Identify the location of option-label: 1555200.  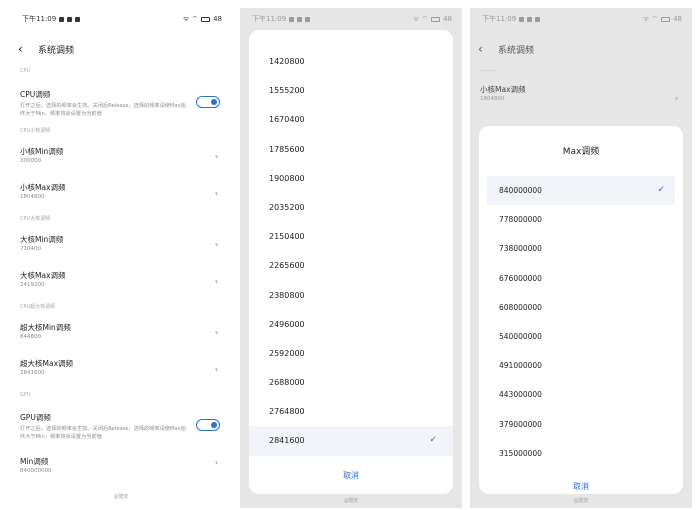
(287, 91).